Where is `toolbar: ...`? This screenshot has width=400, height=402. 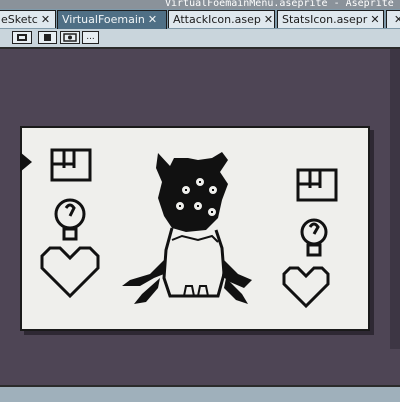
toolbar: ... is located at coordinates (200, 39).